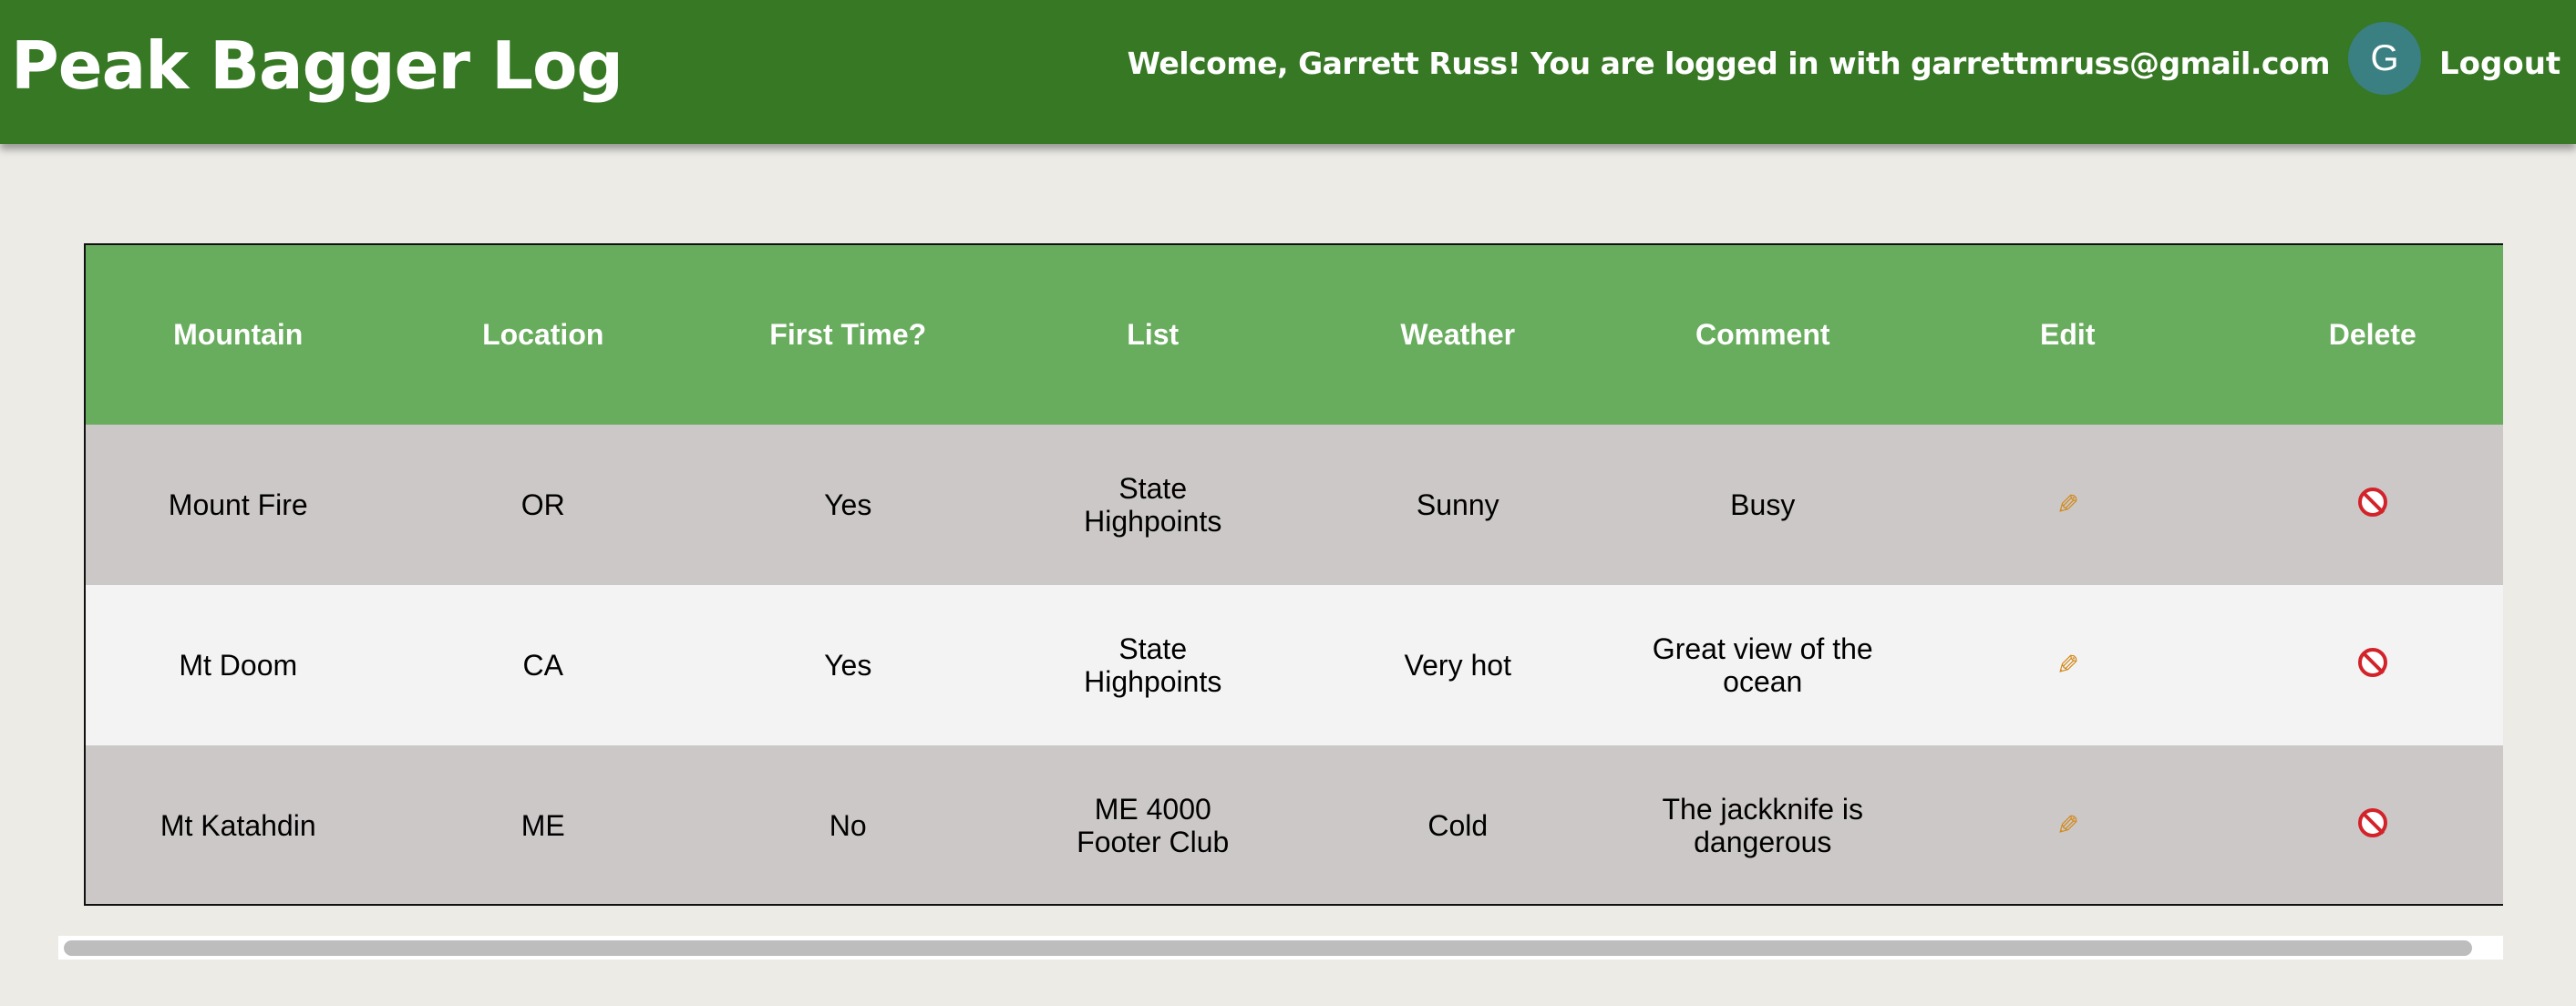 This screenshot has height=1006, width=2576. I want to click on cell-comment-text: Great view of the ocean, so click(1762, 665).